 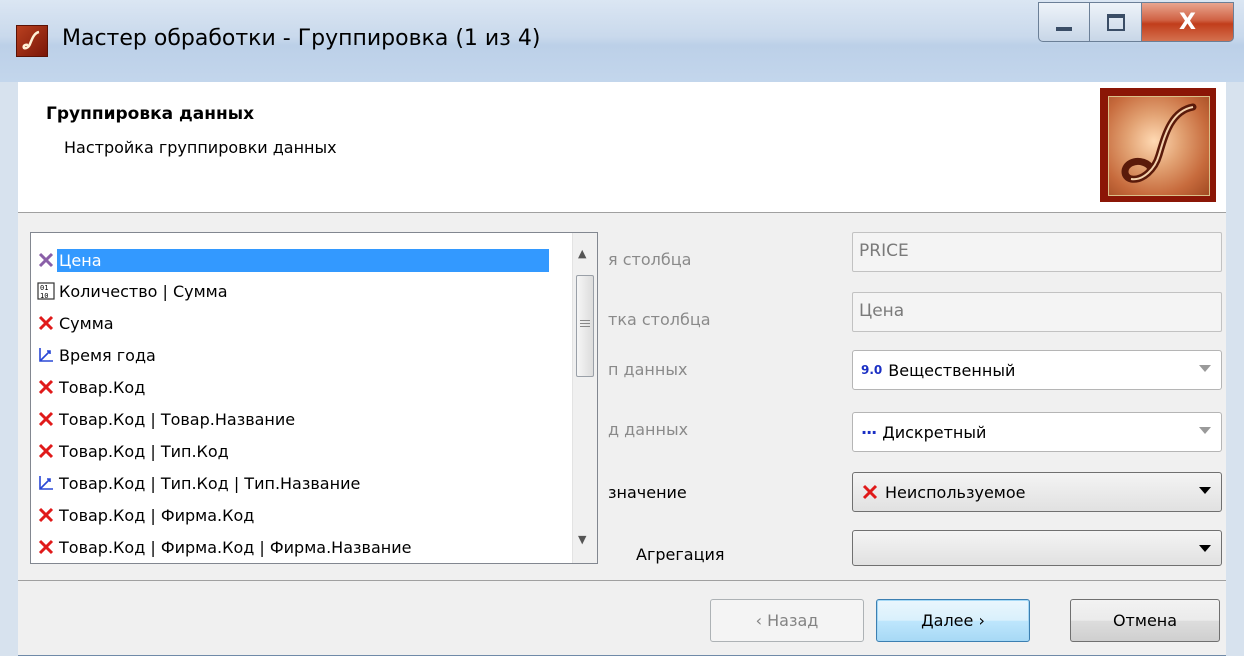 I want to click on back-button: ‹ Назад, so click(x=787, y=620).